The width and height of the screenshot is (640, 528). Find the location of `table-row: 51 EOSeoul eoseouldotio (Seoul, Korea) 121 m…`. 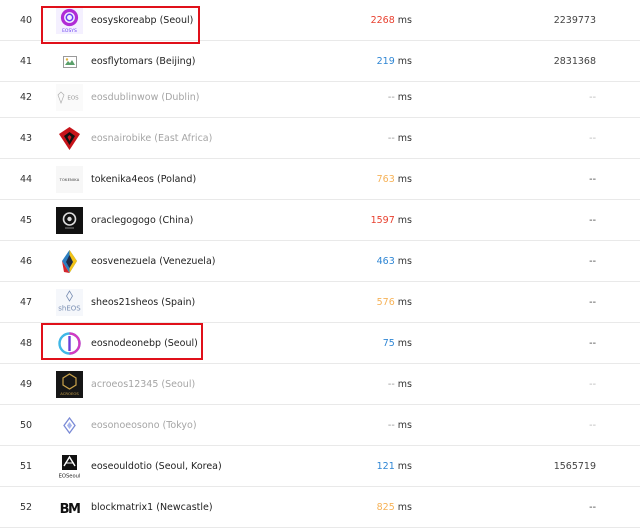

table-row: 51 EOSeoul eoseouldotio (Seoul, Korea) 121 m… is located at coordinates (320, 466).